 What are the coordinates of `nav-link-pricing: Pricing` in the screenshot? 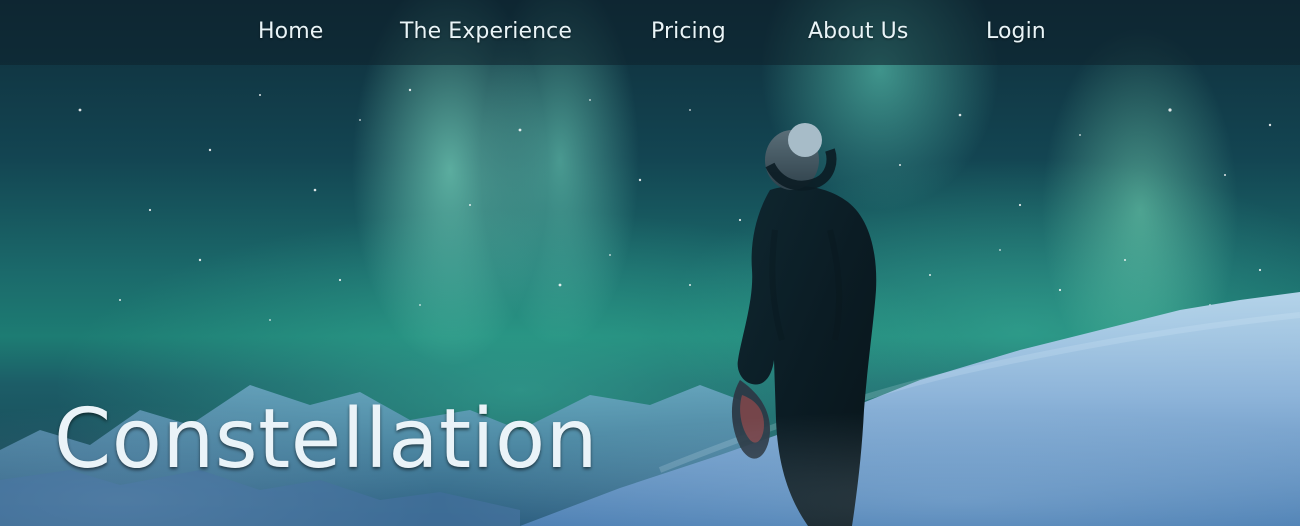 It's located at (688, 32).